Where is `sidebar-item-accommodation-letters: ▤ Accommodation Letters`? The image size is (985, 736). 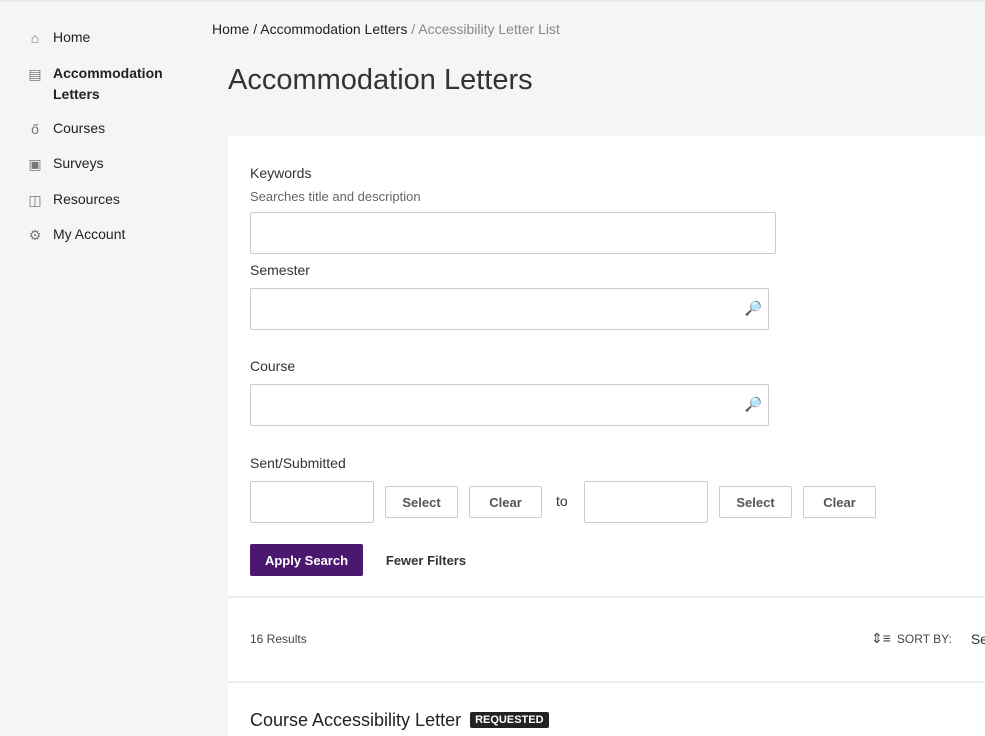 sidebar-item-accommodation-letters: ▤ Accommodation Letters is located at coordinates (99, 85).